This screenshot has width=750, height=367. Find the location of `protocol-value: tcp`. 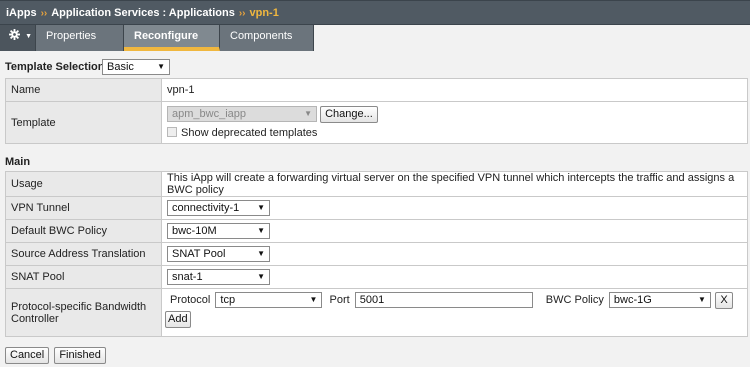

protocol-value: tcp is located at coordinates (228, 300).